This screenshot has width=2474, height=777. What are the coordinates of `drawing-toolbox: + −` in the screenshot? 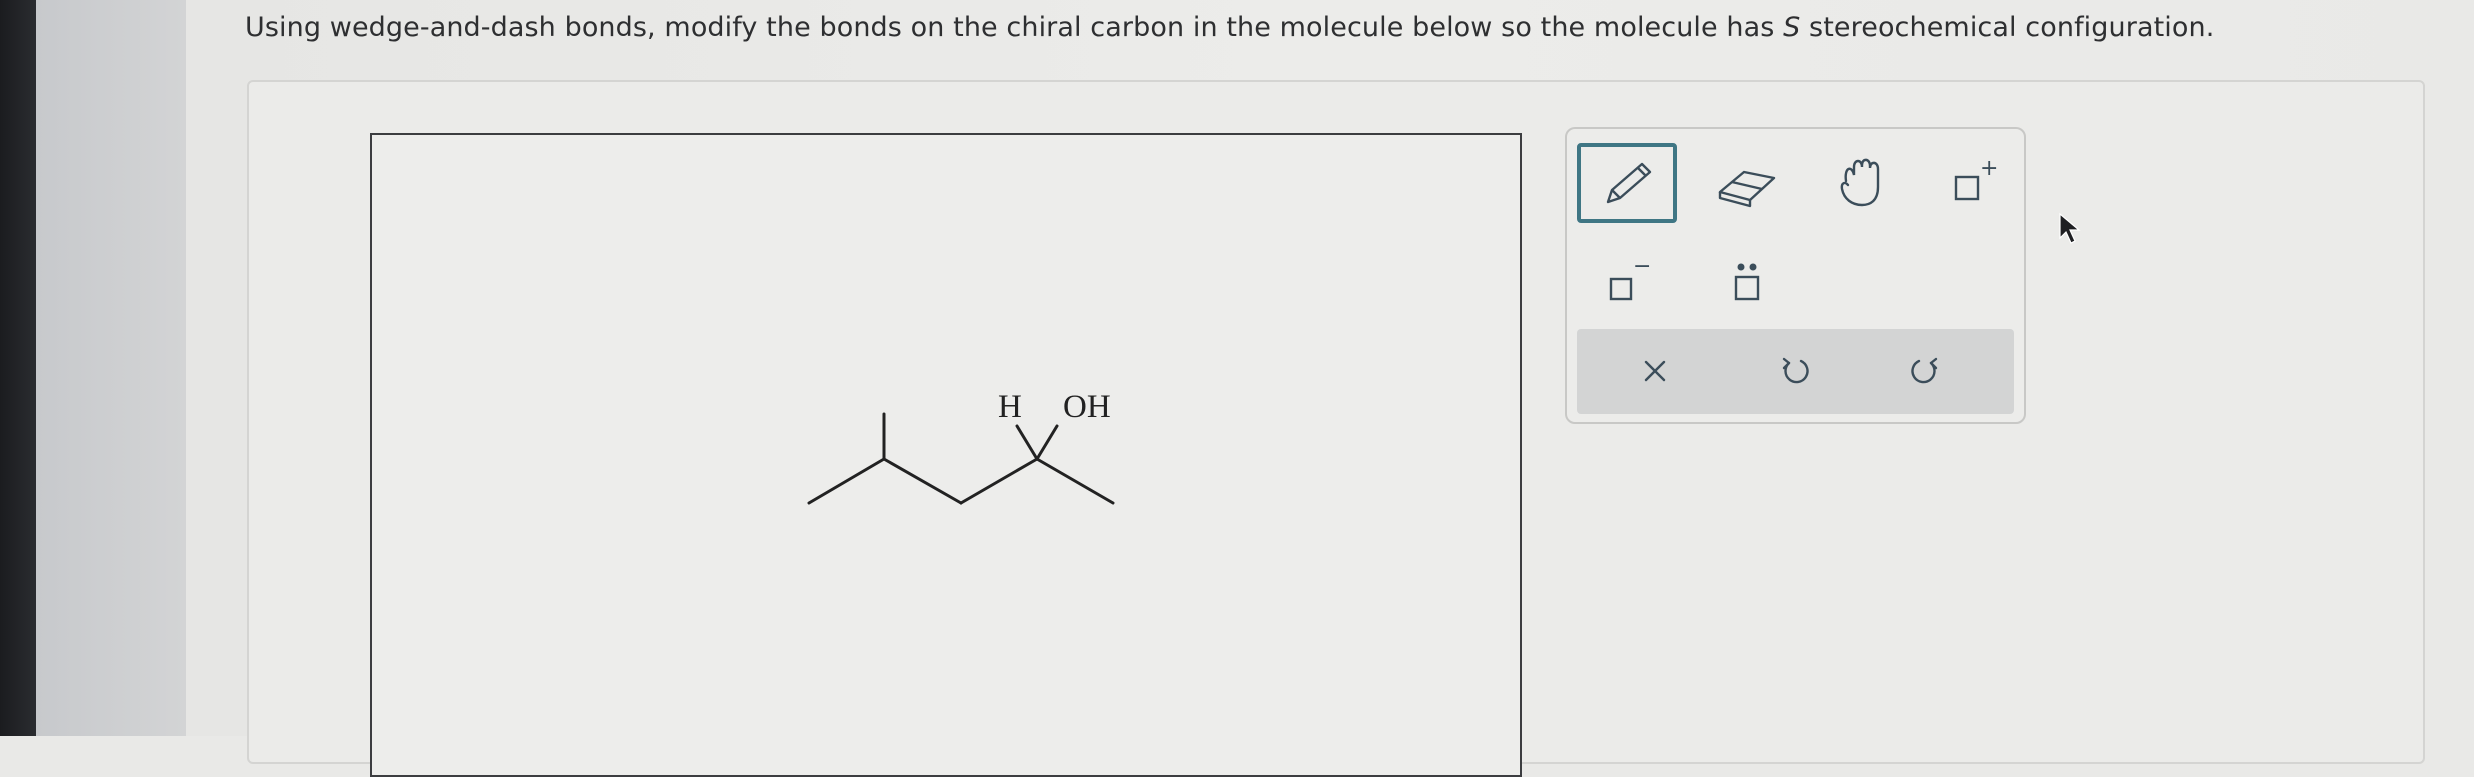 It's located at (1795, 275).